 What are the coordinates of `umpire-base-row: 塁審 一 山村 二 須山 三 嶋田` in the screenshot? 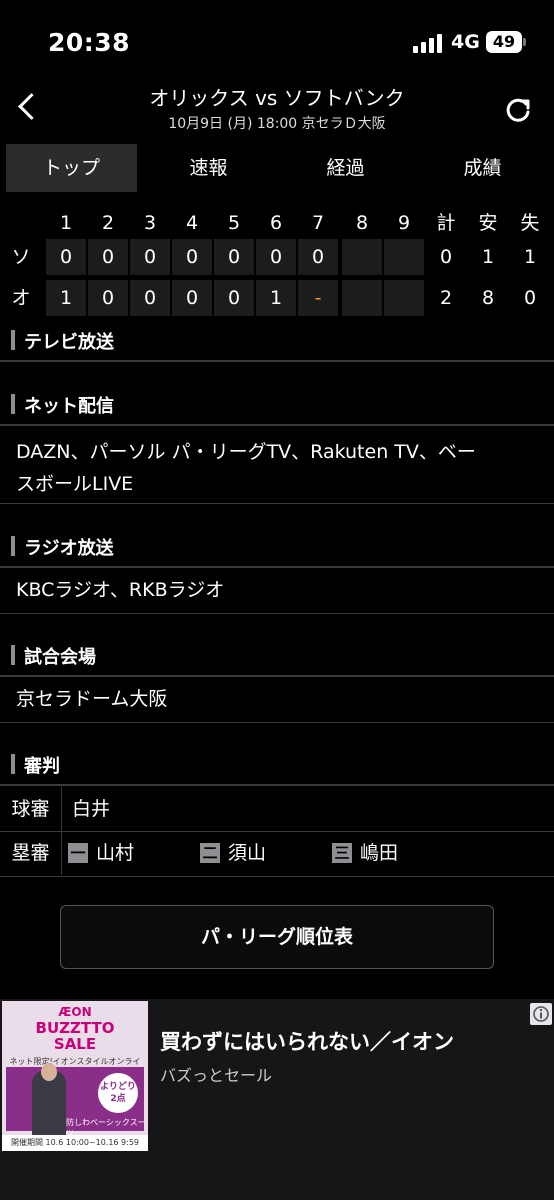 It's located at (277, 853).